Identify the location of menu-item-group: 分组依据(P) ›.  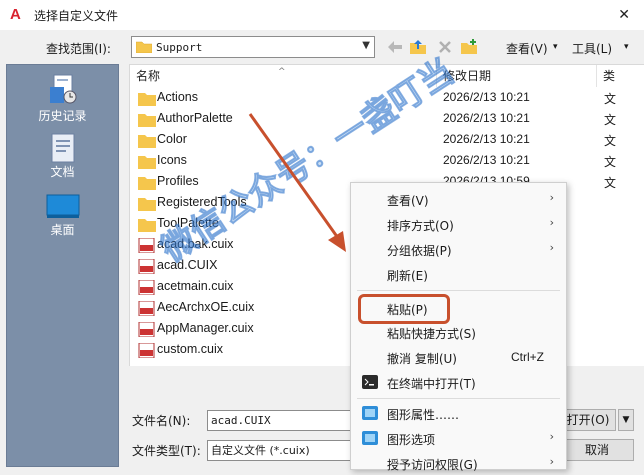
(458, 249).